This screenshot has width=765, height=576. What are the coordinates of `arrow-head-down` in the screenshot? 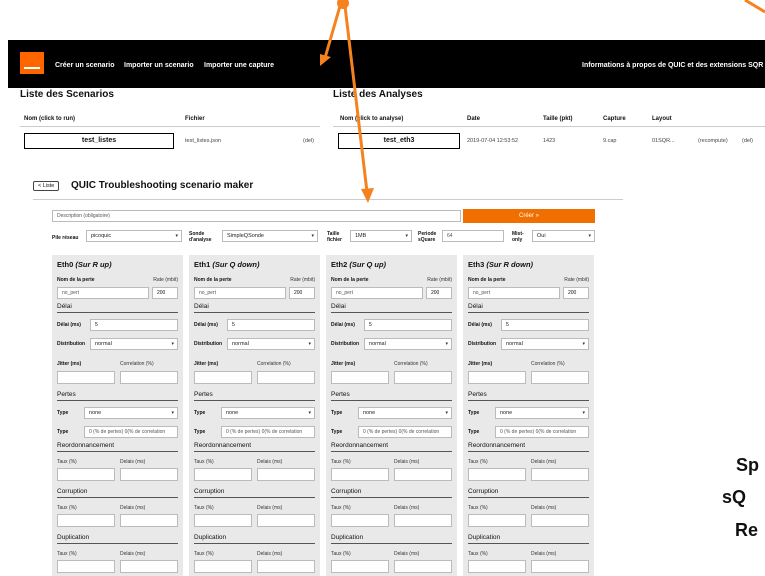 It's located at (367, 195).